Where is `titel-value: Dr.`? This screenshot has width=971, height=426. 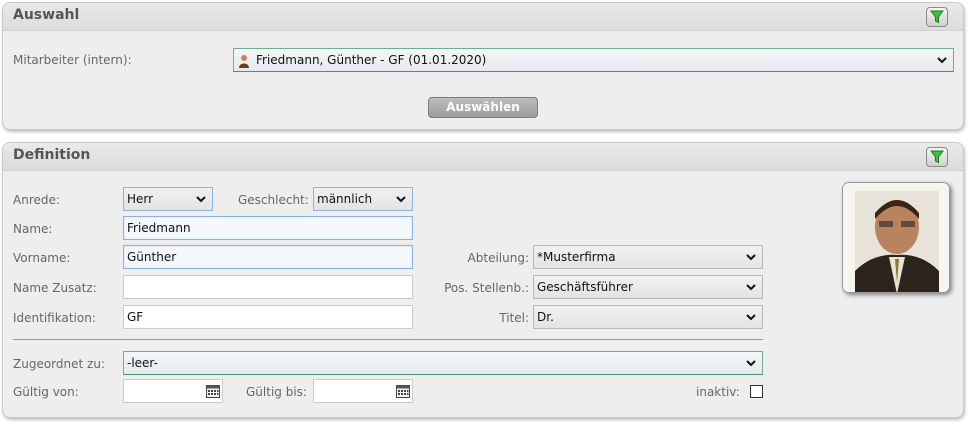
titel-value: Dr. is located at coordinates (545, 317).